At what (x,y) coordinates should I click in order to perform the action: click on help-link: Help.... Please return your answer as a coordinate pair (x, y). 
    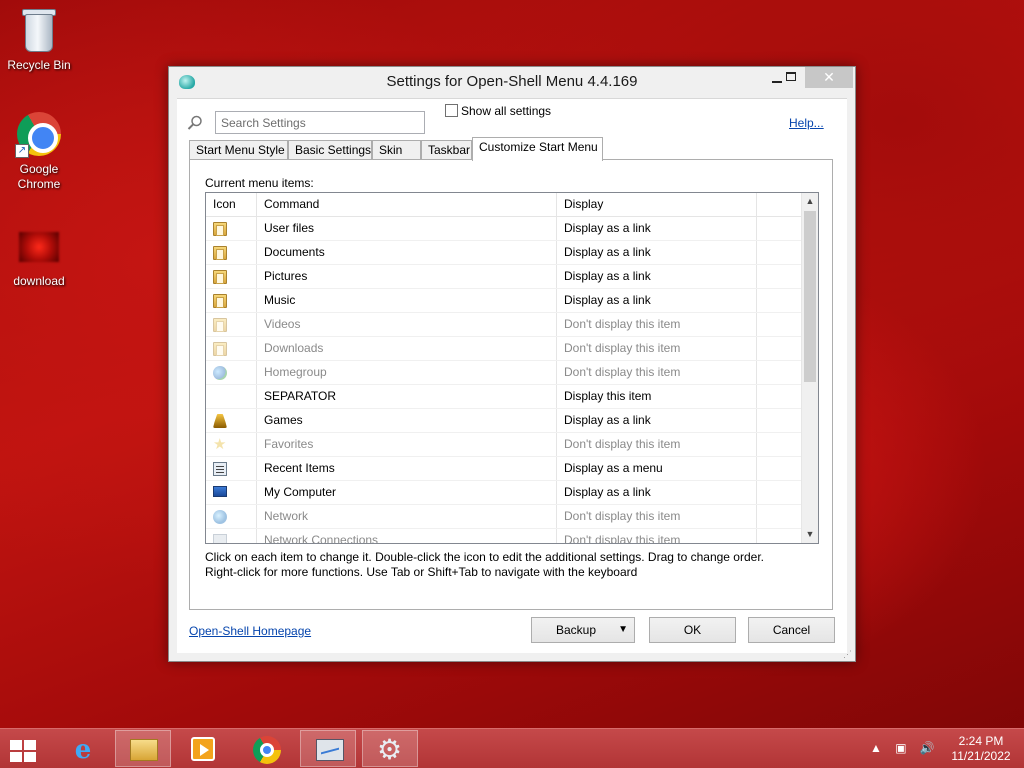
    Looking at the image, I should click on (806, 123).